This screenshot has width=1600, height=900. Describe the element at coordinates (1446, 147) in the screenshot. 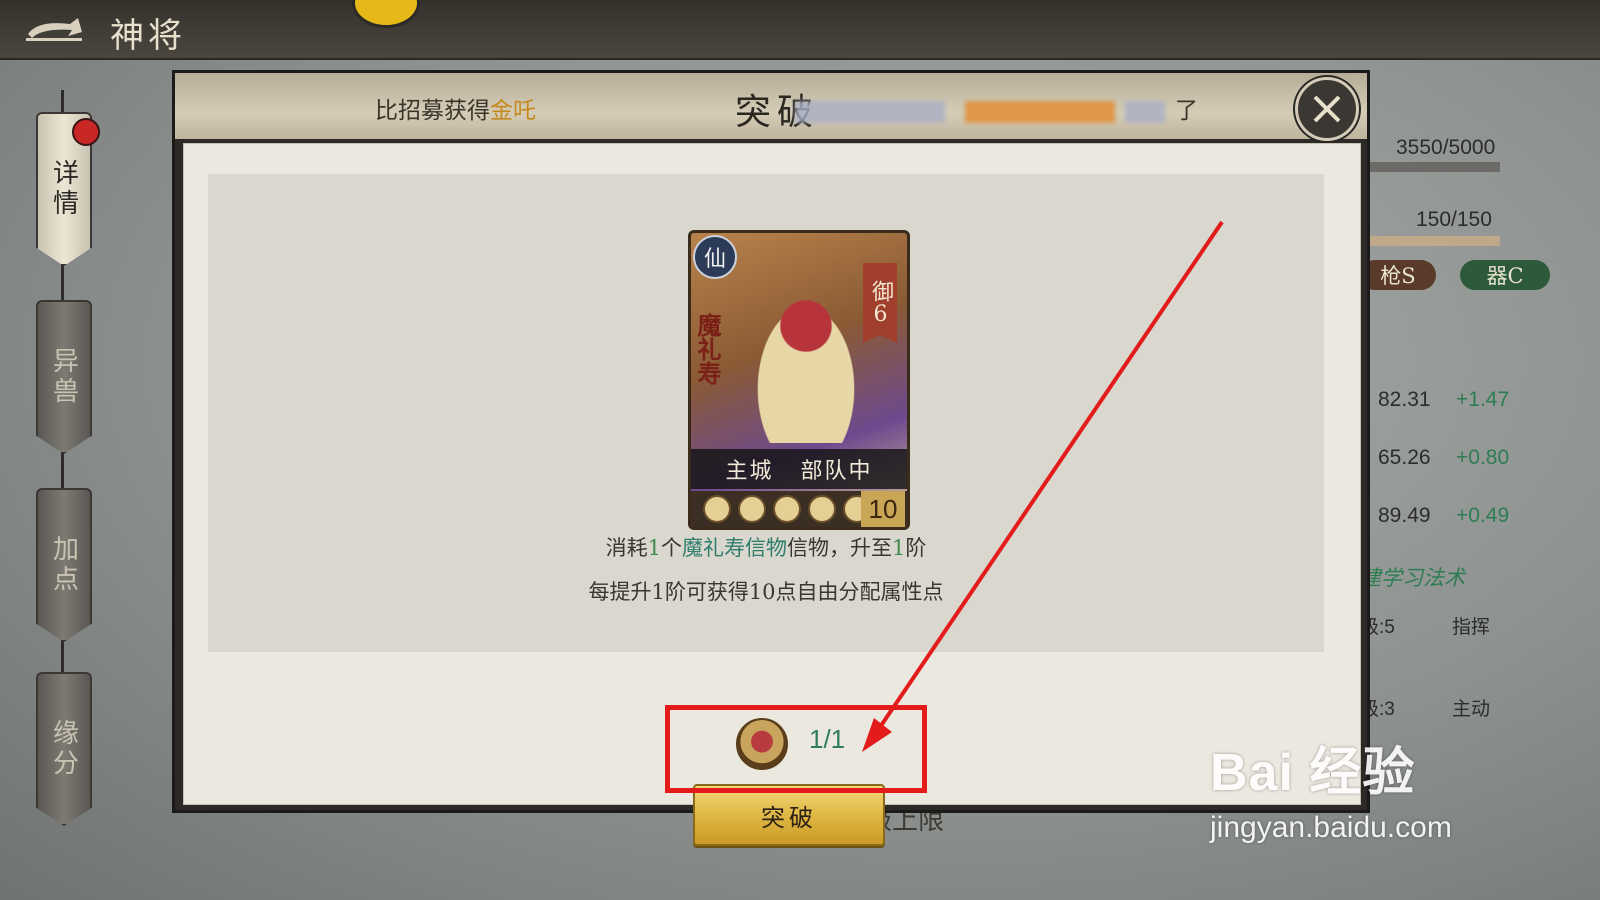

I see `exp-value: 3550/5000` at that location.